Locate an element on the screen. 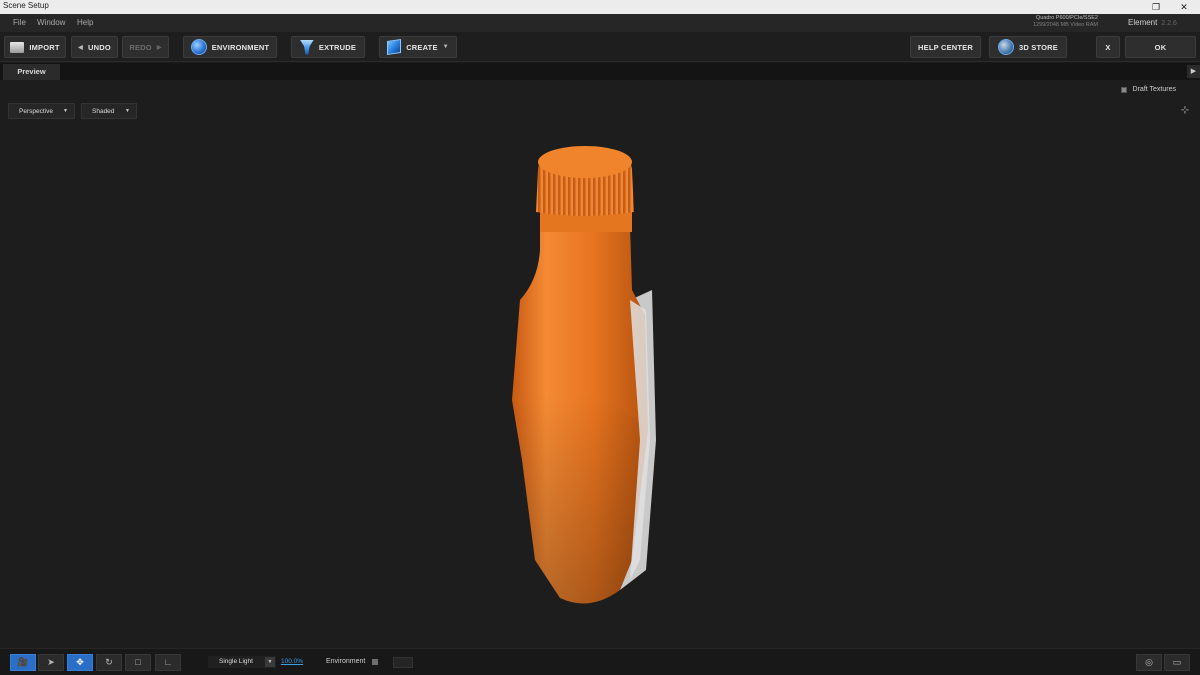 The image size is (1200, 675). cube-icon is located at coordinates (394, 47).